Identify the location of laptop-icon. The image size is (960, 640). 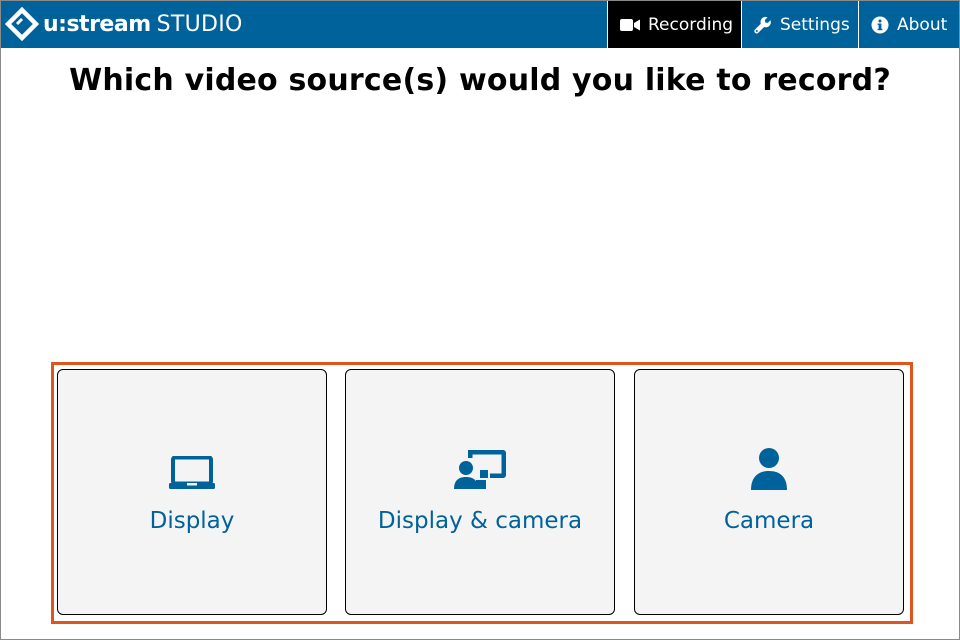
(192, 469).